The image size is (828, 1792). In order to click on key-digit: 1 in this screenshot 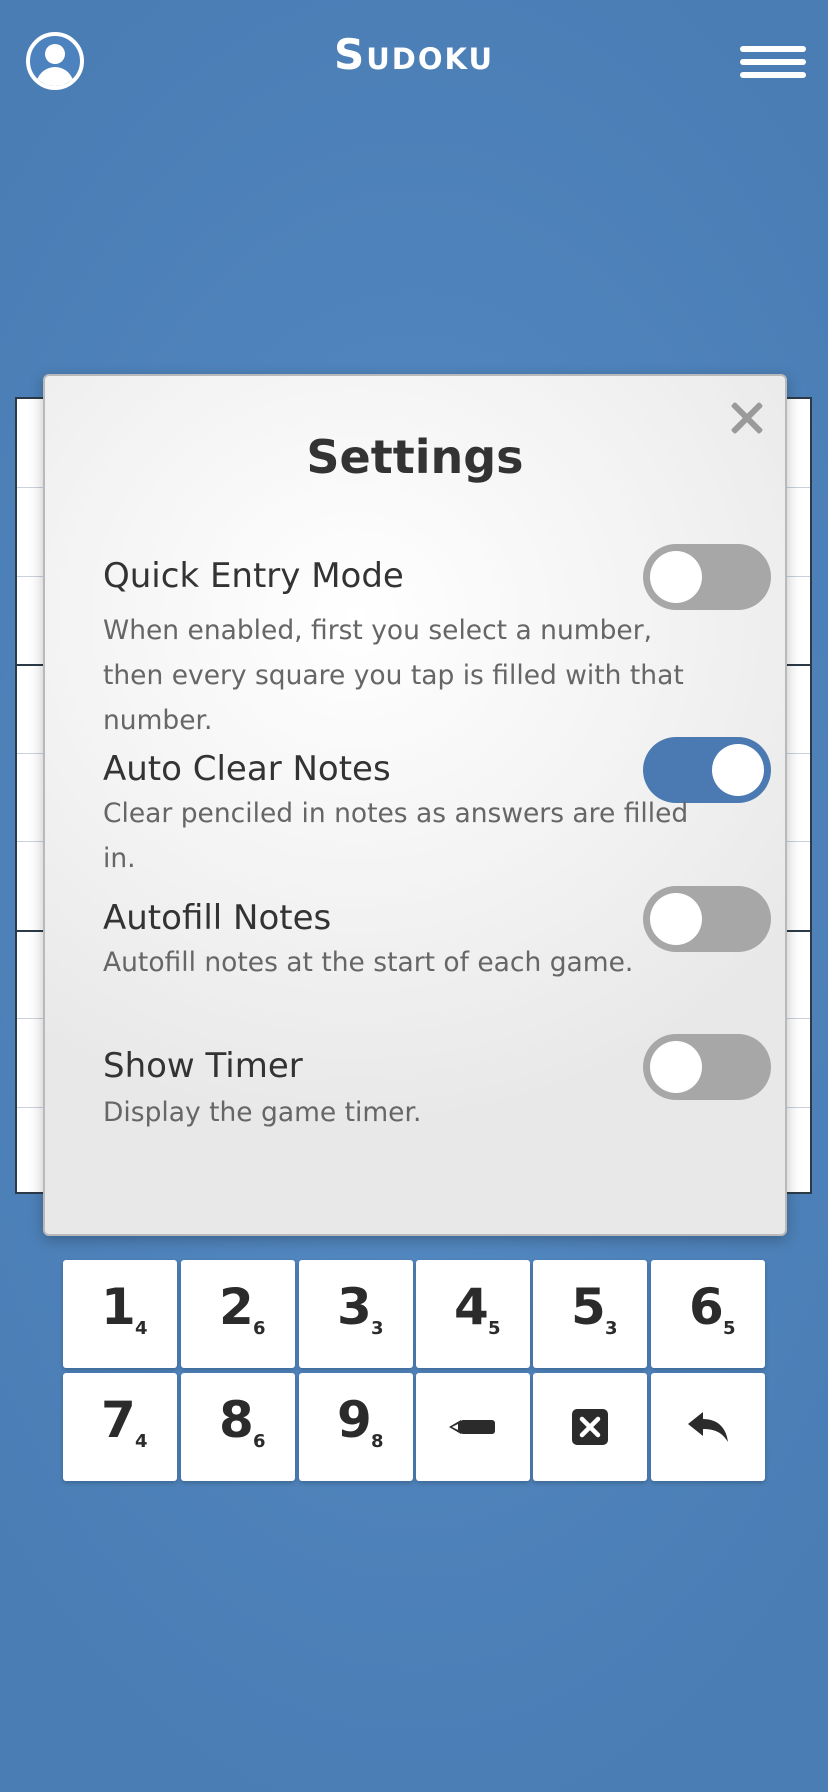, I will do `click(118, 1307)`.